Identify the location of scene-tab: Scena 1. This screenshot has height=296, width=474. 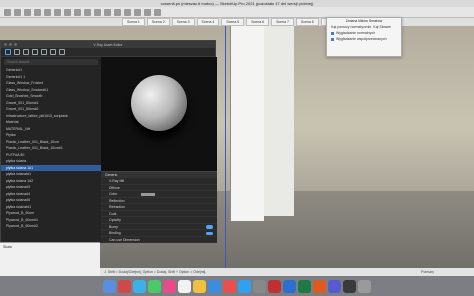
(133, 22).